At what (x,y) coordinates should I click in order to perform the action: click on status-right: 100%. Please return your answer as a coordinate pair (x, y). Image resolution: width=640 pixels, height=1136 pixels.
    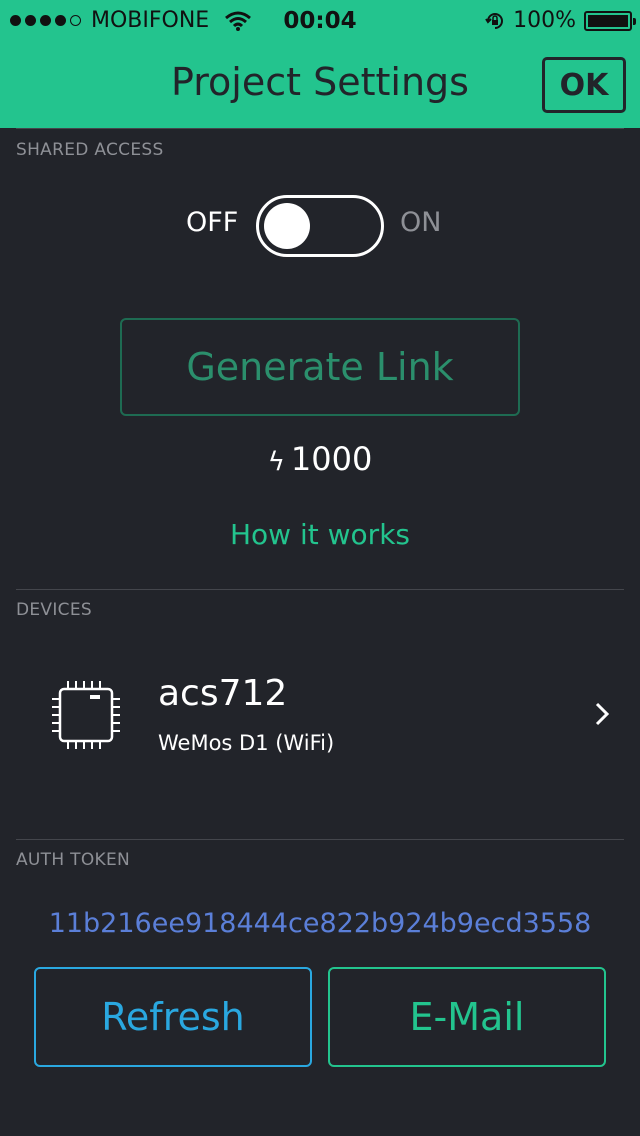
    Looking at the image, I should click on (560, 20).